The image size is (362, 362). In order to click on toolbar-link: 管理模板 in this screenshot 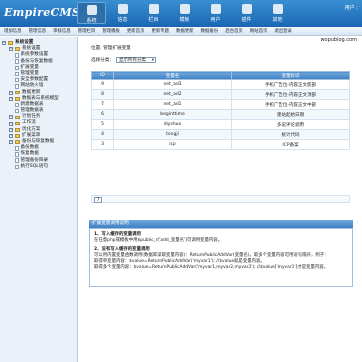, I will do `click(111, 31)`.